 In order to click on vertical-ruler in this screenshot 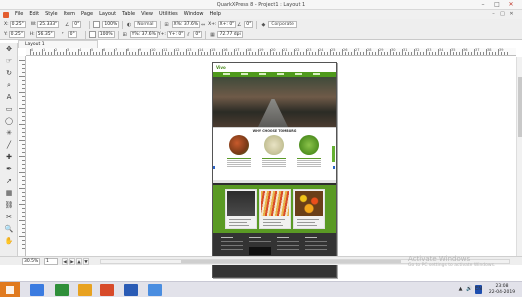, I will do `click(22, 156)`.